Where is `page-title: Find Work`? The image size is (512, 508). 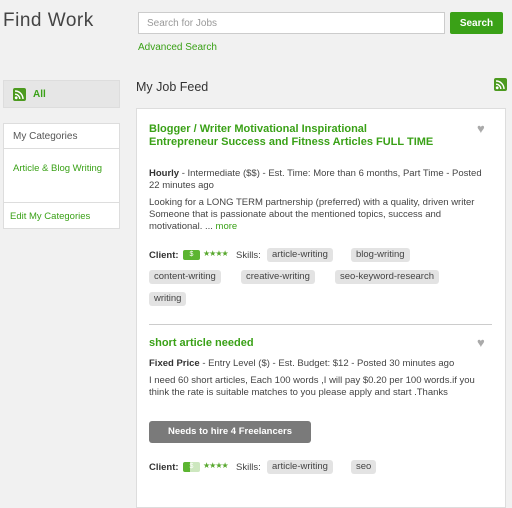 page-title: Find Work is located at coordinates (48, 20).